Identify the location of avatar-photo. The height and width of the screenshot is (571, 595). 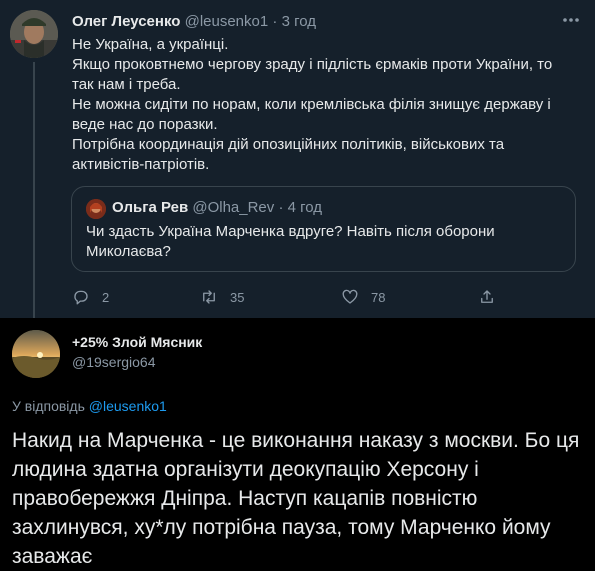
(34, 34).